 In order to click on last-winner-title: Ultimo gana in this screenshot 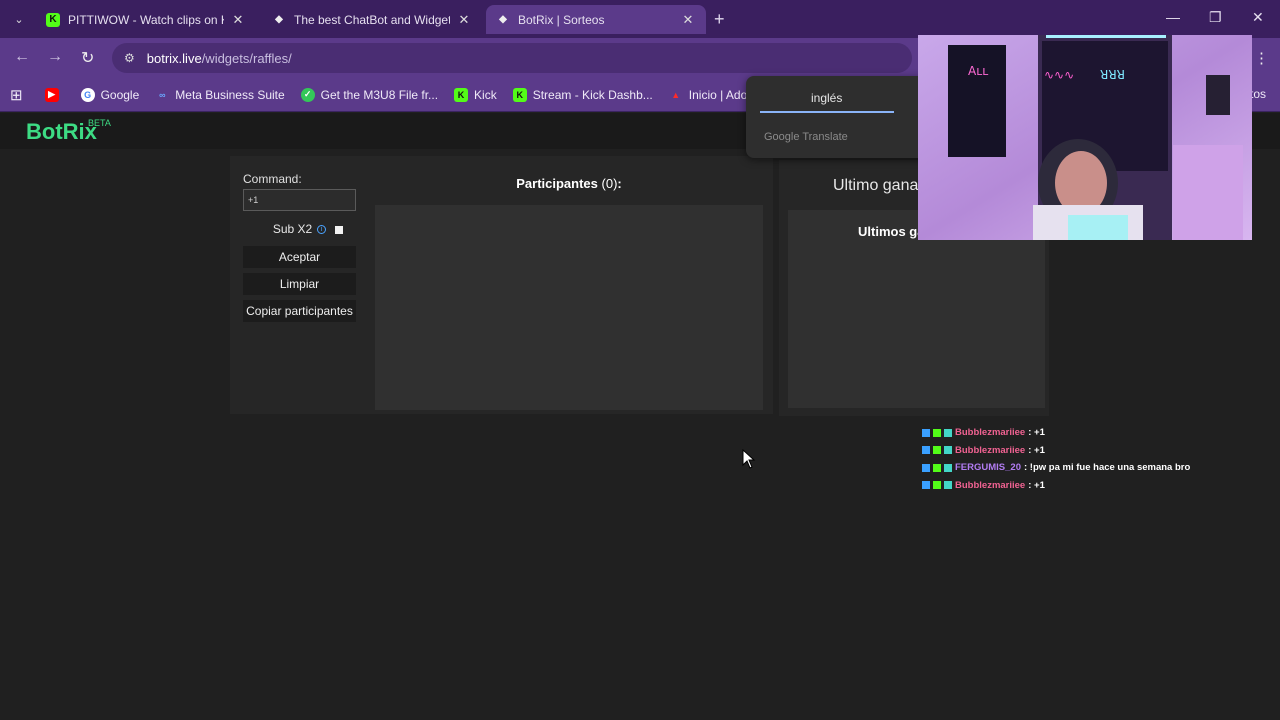, I will do `click(876, 185)`.